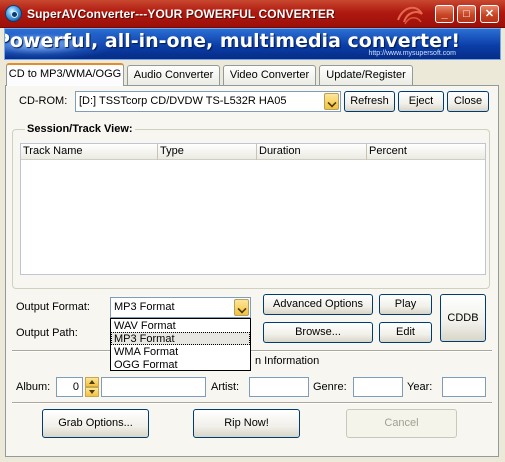 This screenshot has width=505, height=462. Describe the element at coordinates (421, 101) in the screenshot. I see `eject-button: Eject` at that location.